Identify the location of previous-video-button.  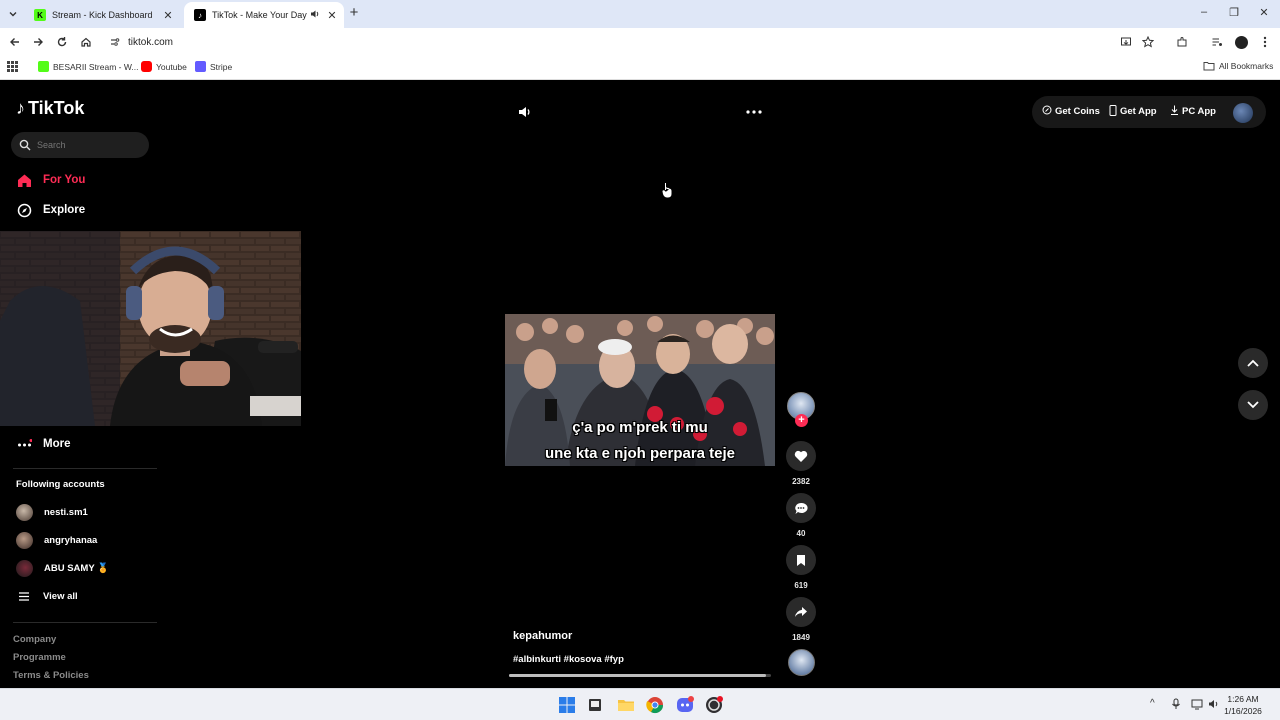
(1253, 363).